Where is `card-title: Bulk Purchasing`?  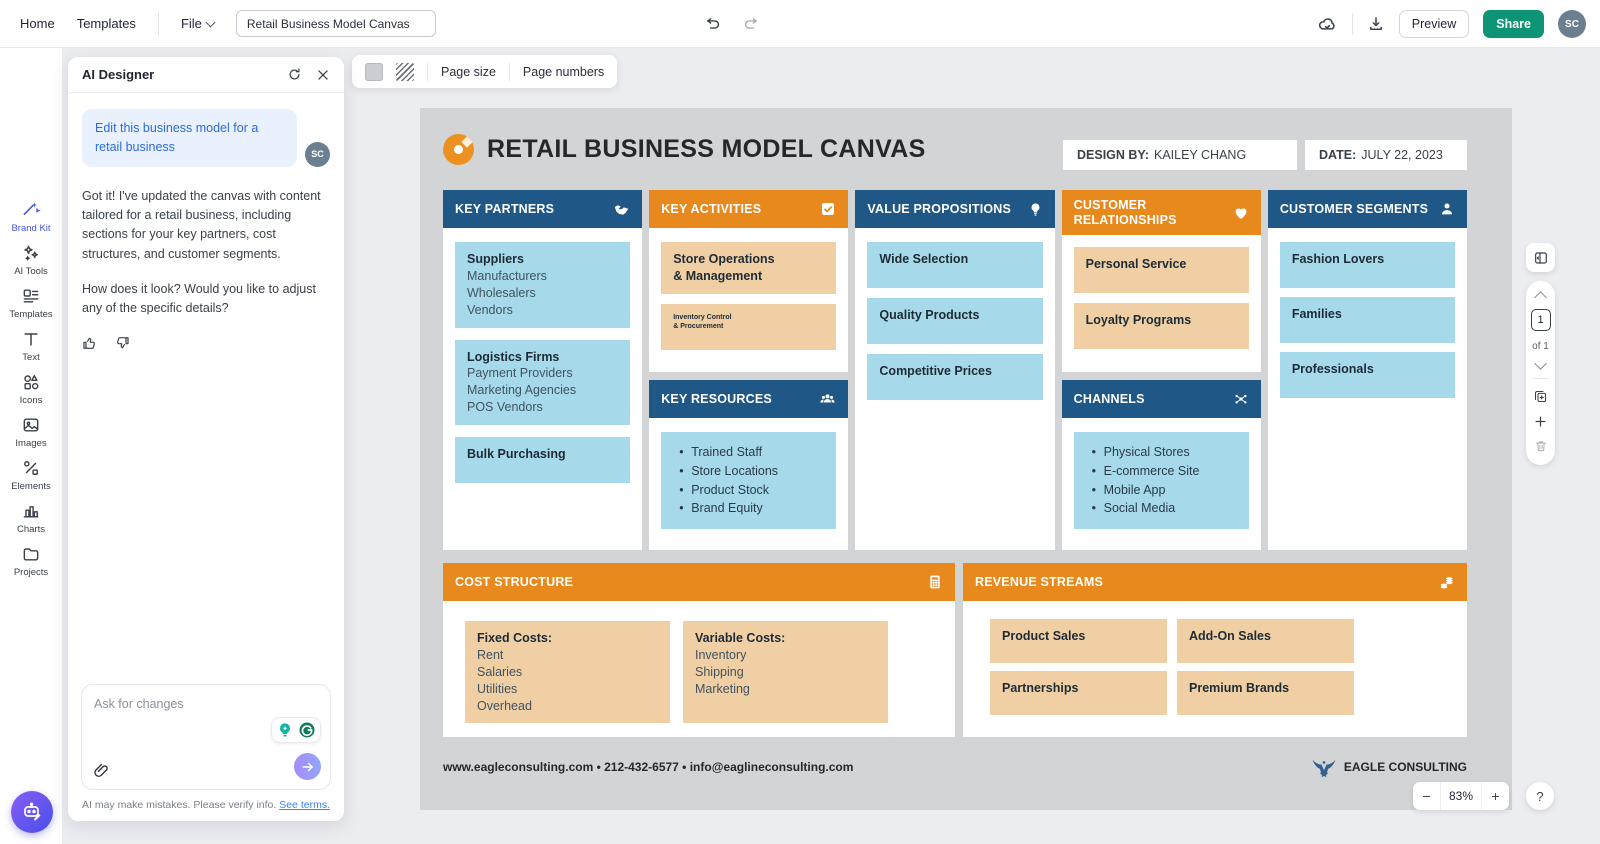 card-title: Bulk Purchasing is located at coordinates (516, 454).